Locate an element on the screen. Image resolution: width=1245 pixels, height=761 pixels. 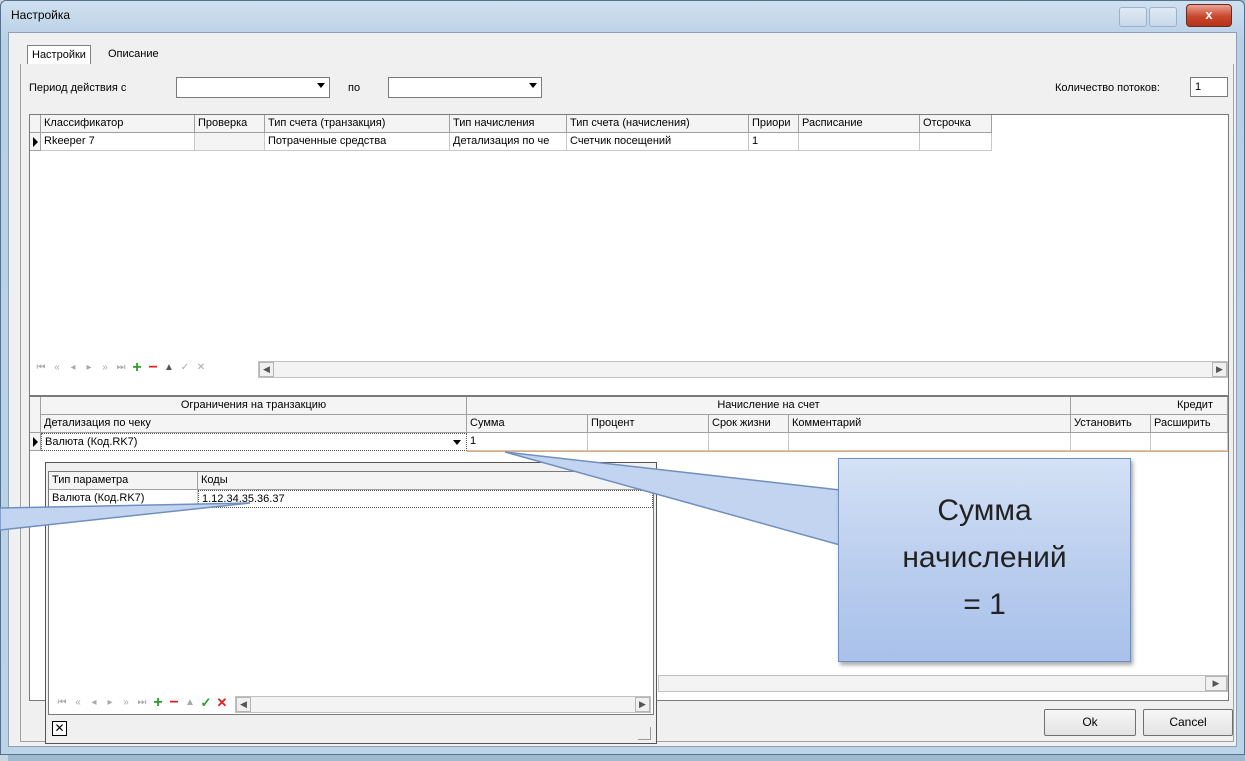
callout-line: начислений is located at coordinates (984, 557).